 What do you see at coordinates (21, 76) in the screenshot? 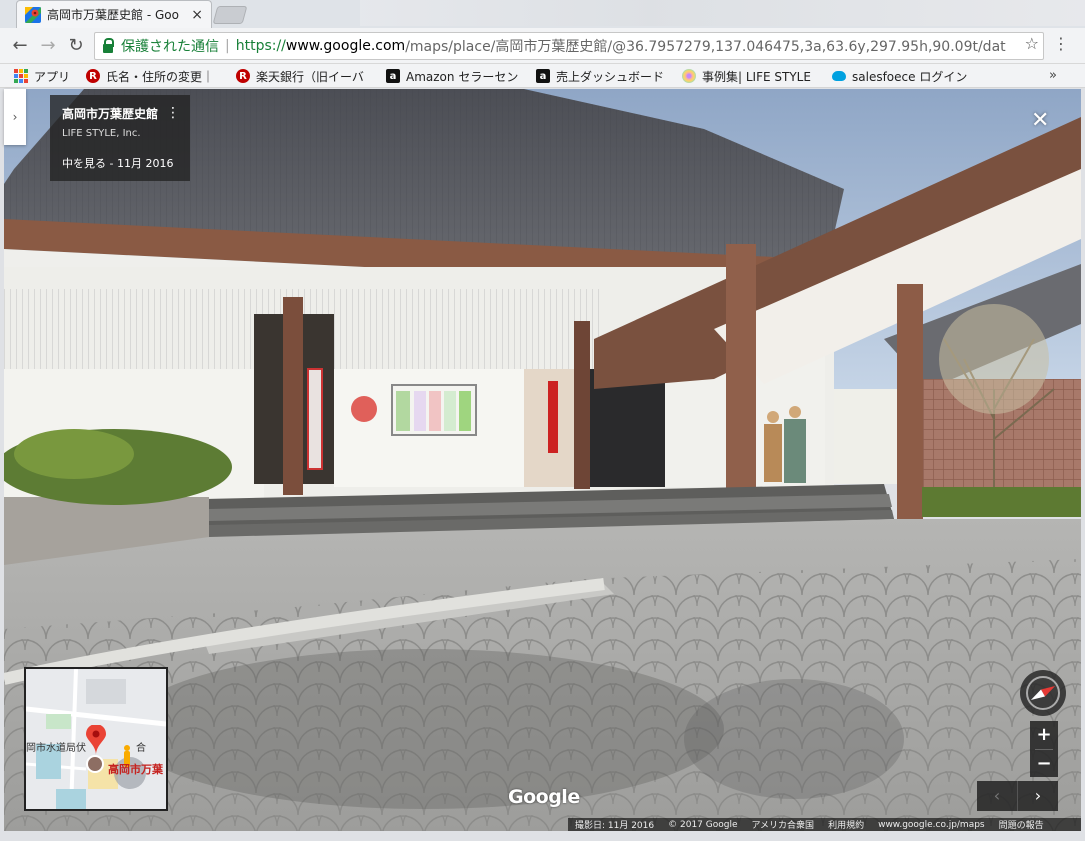
I see `apps-grid-icon` at bounding box center [21, 76].